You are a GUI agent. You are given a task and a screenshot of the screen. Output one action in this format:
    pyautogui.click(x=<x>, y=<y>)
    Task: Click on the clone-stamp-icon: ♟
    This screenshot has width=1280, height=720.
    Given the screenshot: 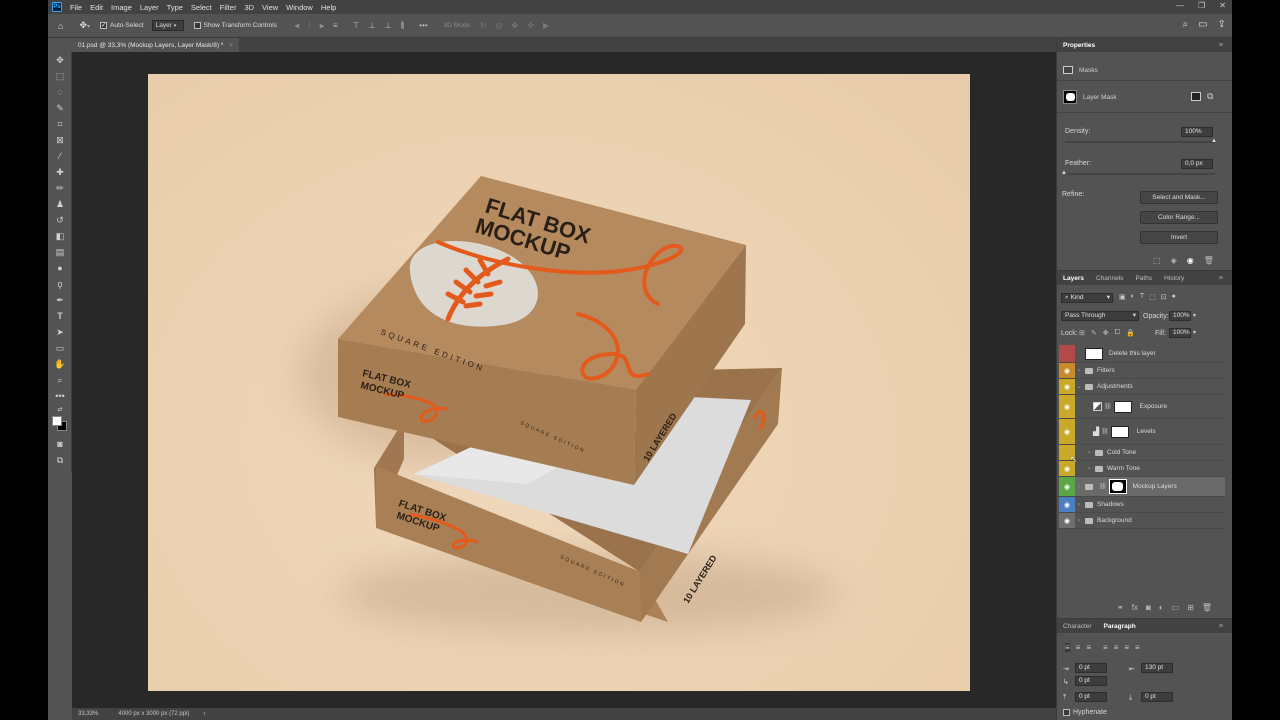 What is the action you would take?
    pyautogui.click(x=60, y=204)
    